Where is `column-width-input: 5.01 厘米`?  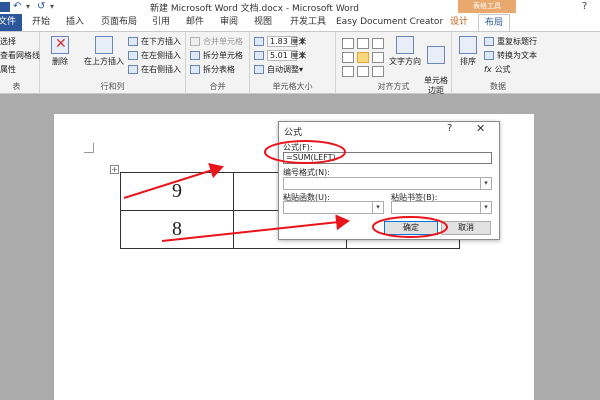
column-width-input: 5.01 厘米 is located at coordinates (286, 55).